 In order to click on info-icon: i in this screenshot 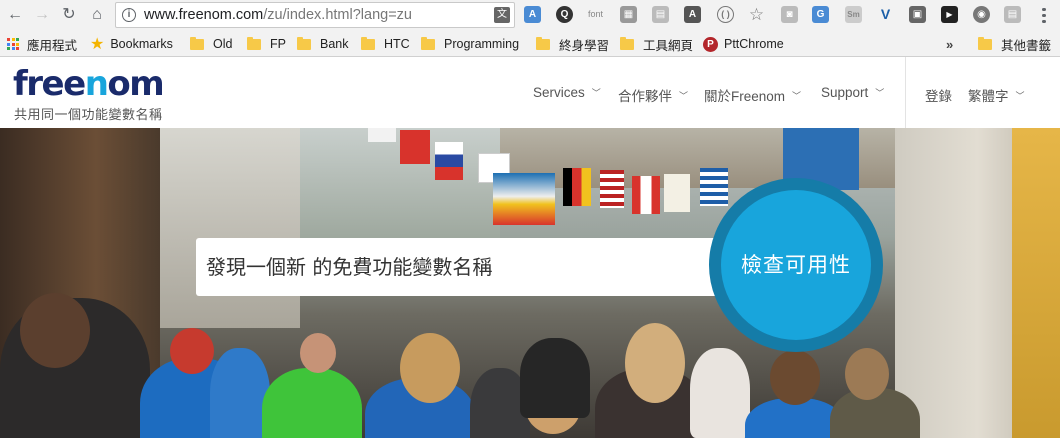, I will do `click(129, 15)`.